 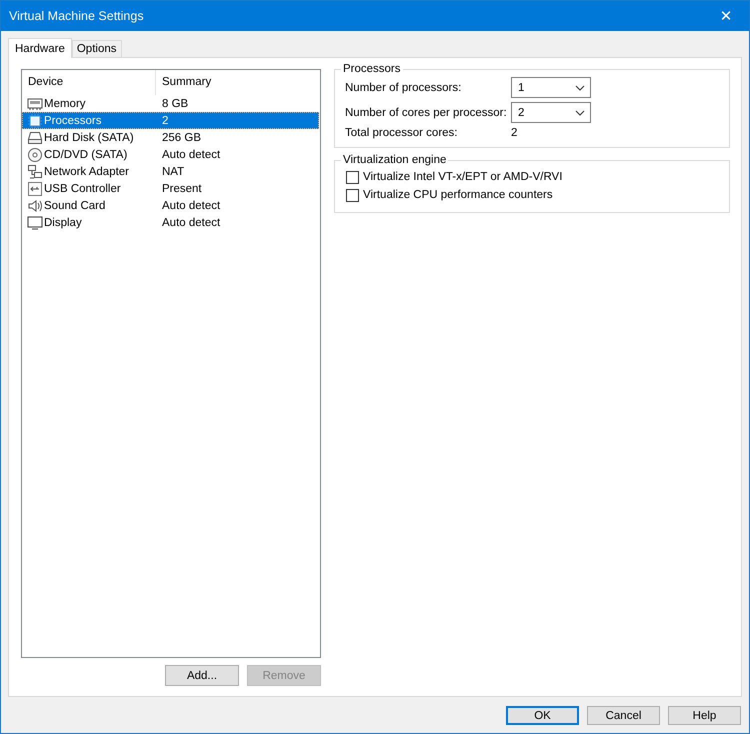 I want to click on list-row: Sound Card Auto detect, so click(x=170, y=205).